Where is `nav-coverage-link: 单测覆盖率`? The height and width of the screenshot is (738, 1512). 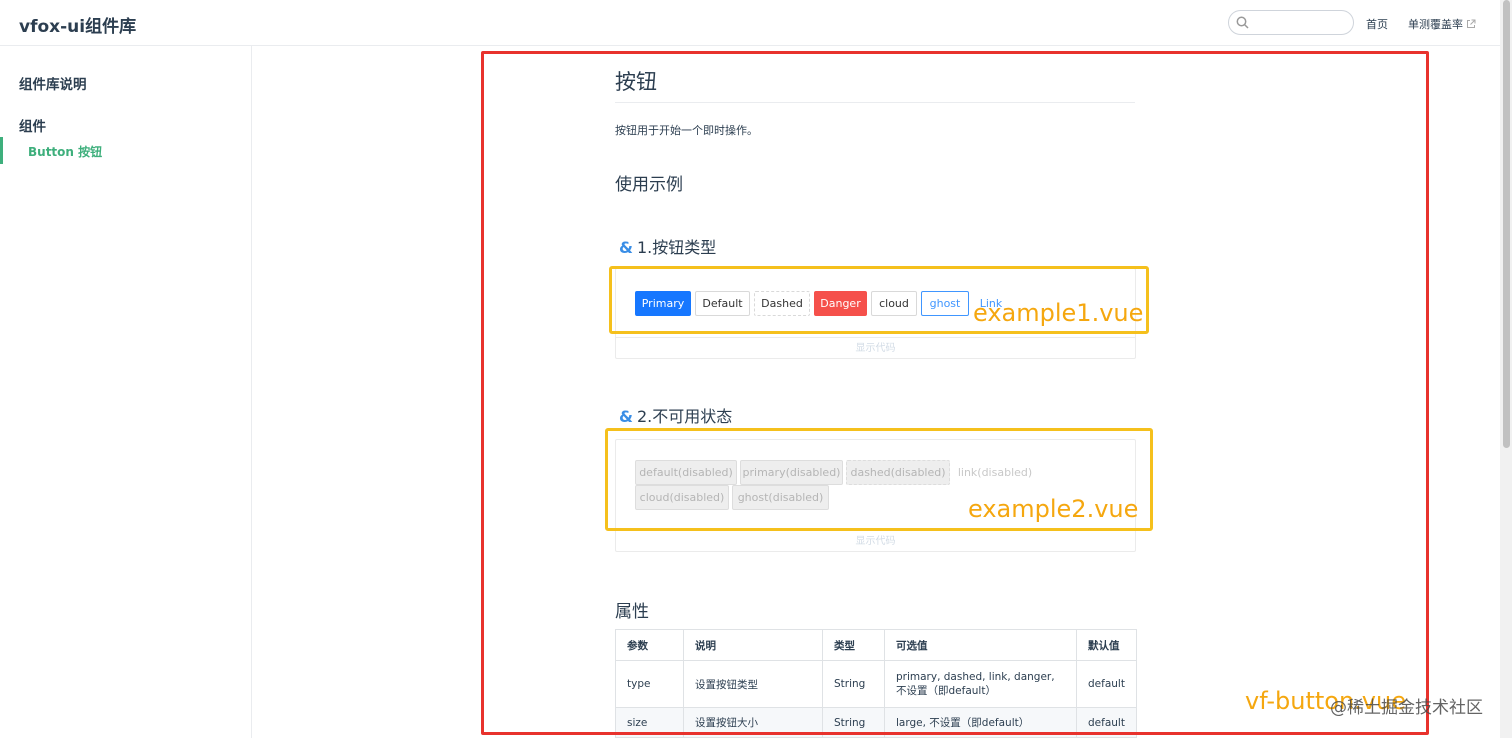
nav-coverage-link: 单测覆盖率 is located at coordinates (1442, 24).